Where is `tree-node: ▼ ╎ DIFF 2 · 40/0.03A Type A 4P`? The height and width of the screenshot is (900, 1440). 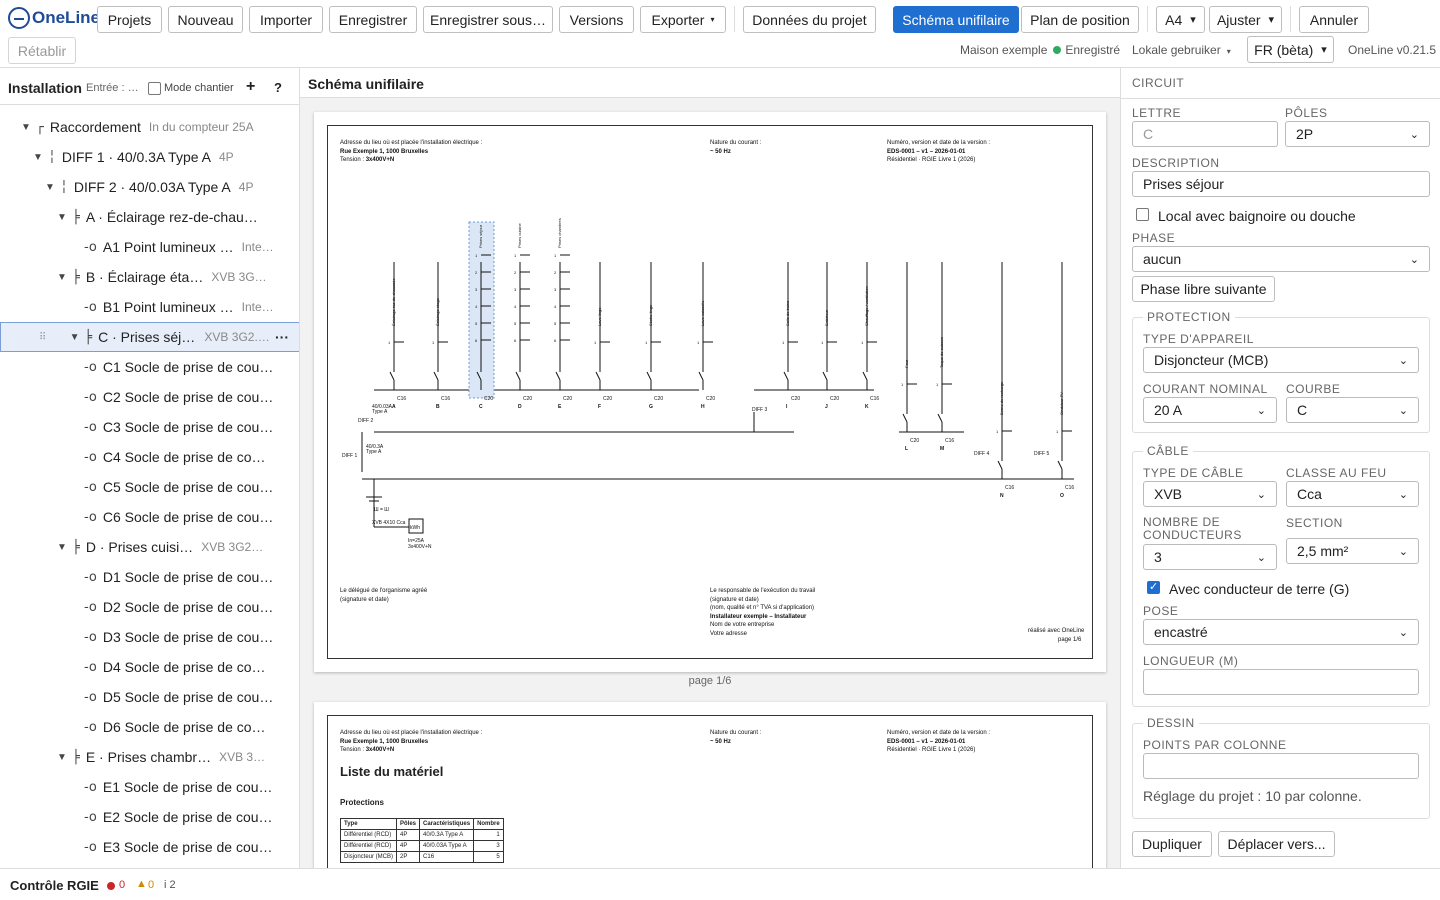 tree-node: ▼ ╎ DIFF 2 · 40/0.03A Type A 4P is located at coordinates (149, 187).